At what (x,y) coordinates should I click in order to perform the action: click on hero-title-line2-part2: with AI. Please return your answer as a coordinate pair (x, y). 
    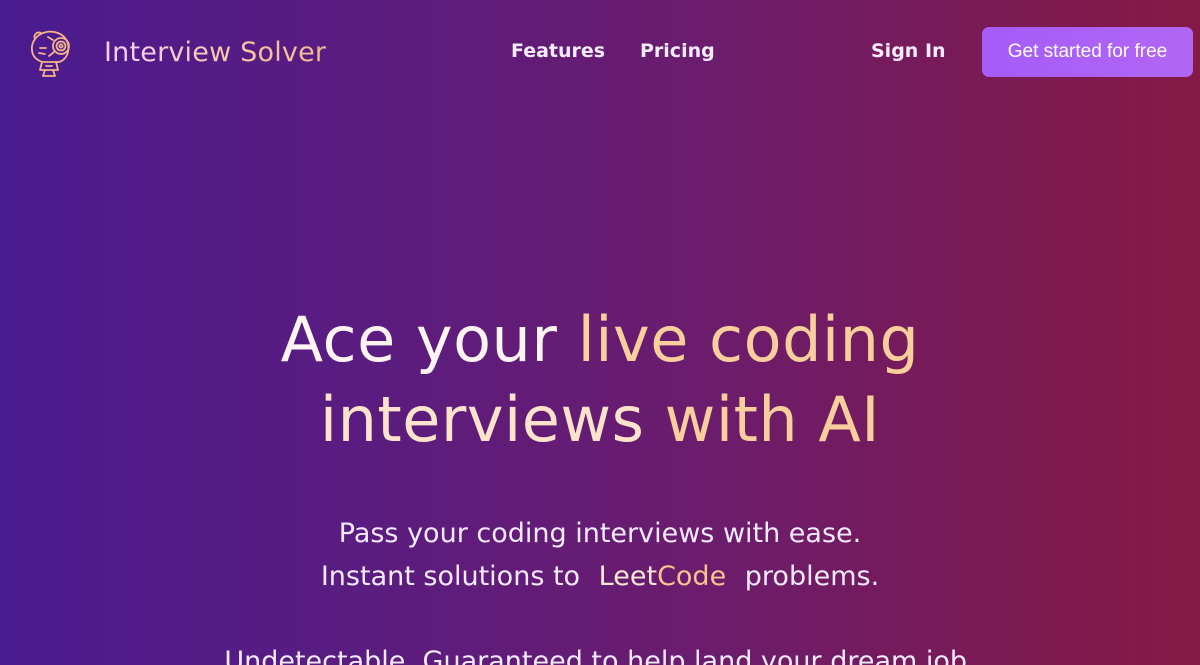
    Looking at the image, I should click on (772, 419).